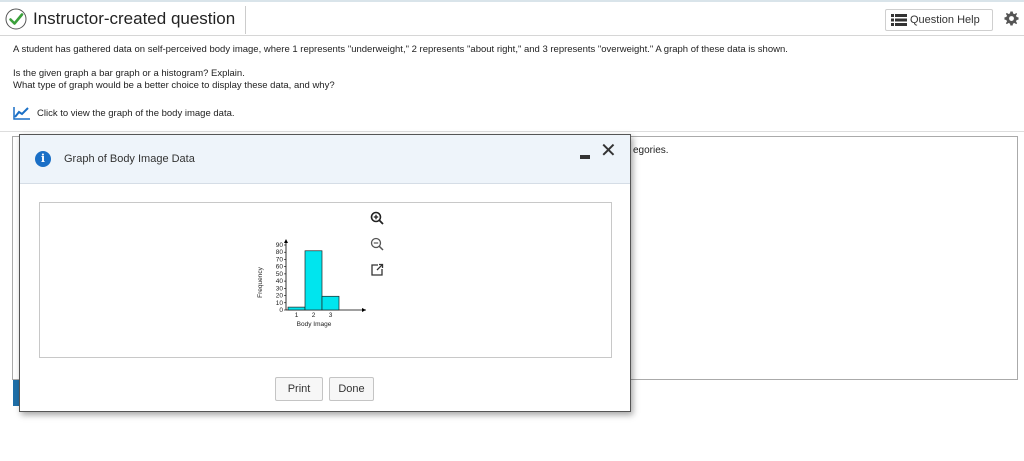 Image resolution: width=1024 pixels, height=461 pixels. Describe the element at coordinates (260, 281) in the screenshot. I see `y-axis-label: Frequency` at that location.